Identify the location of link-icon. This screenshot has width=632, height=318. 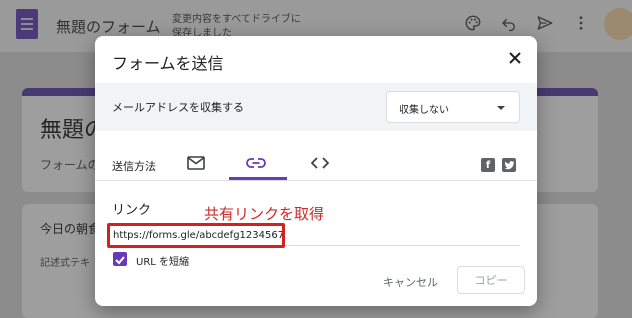
(256, 163).